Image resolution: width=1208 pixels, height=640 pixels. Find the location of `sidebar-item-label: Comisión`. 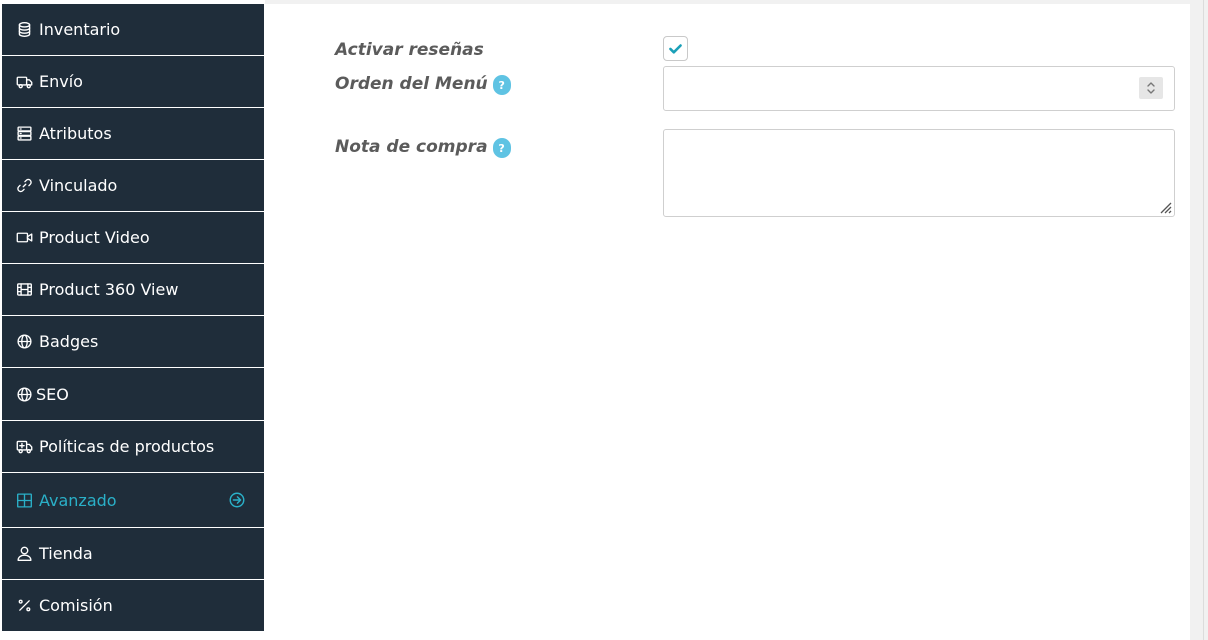

sidebar-item-label: Comisión is located at coordinates (76, 605).